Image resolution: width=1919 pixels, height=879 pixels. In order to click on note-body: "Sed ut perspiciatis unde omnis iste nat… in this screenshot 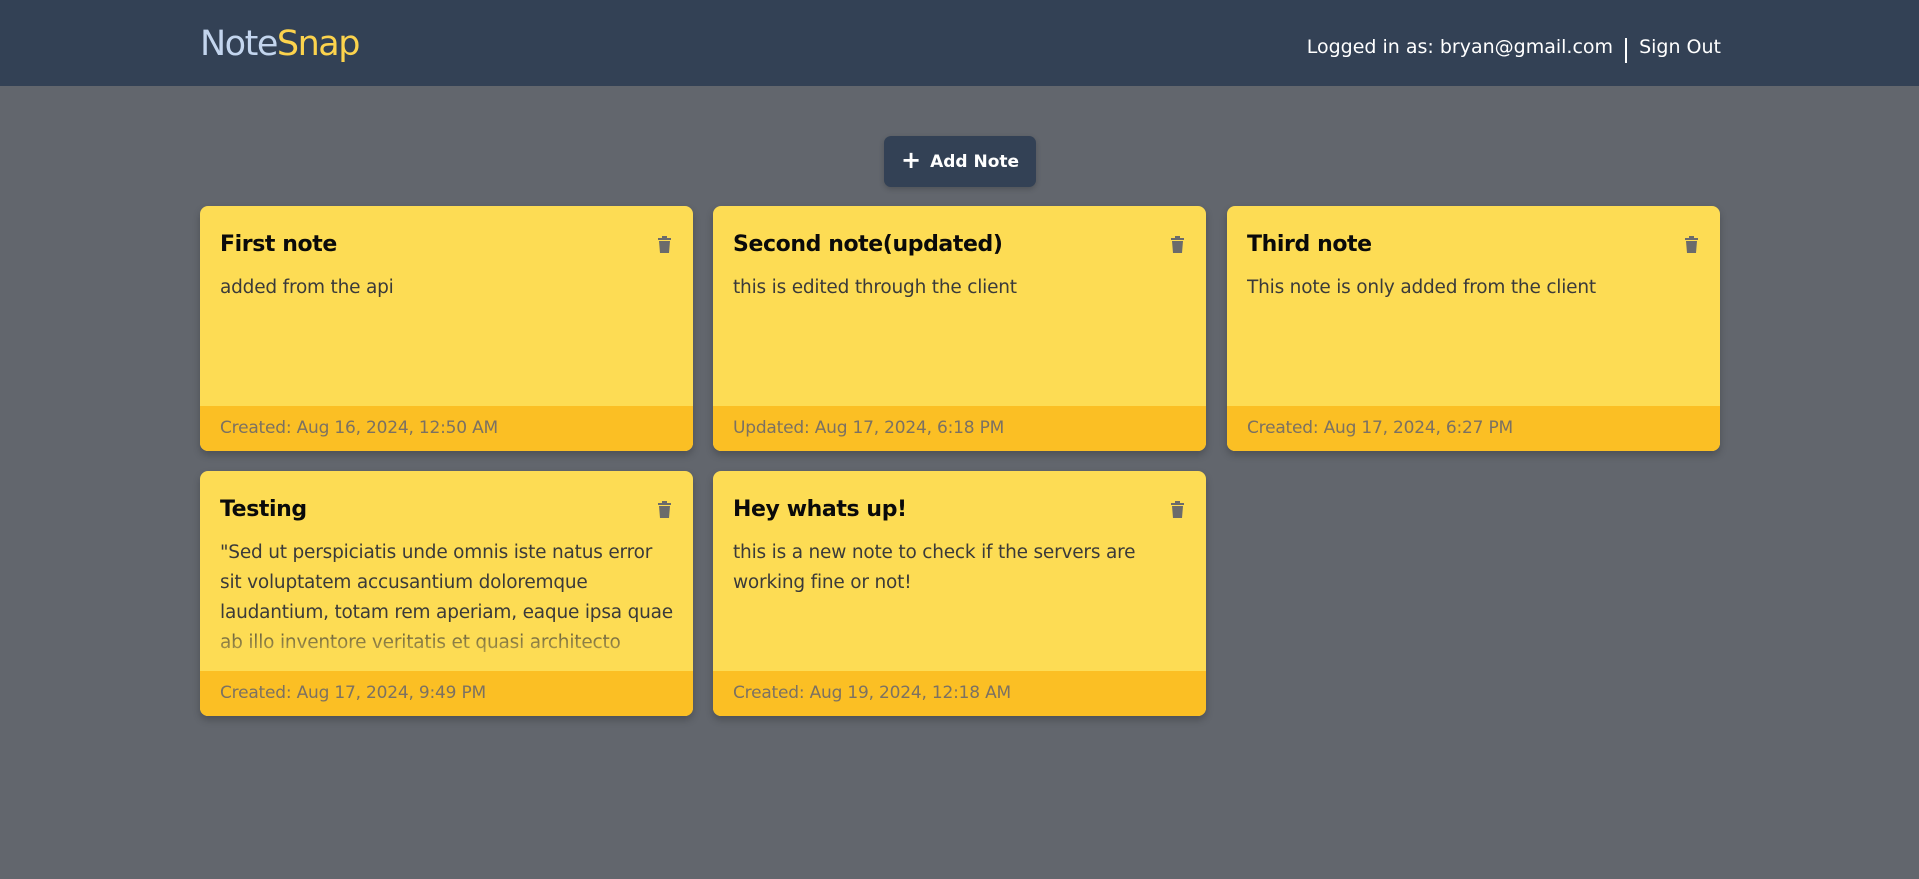, I will do `click(446, 597)`.